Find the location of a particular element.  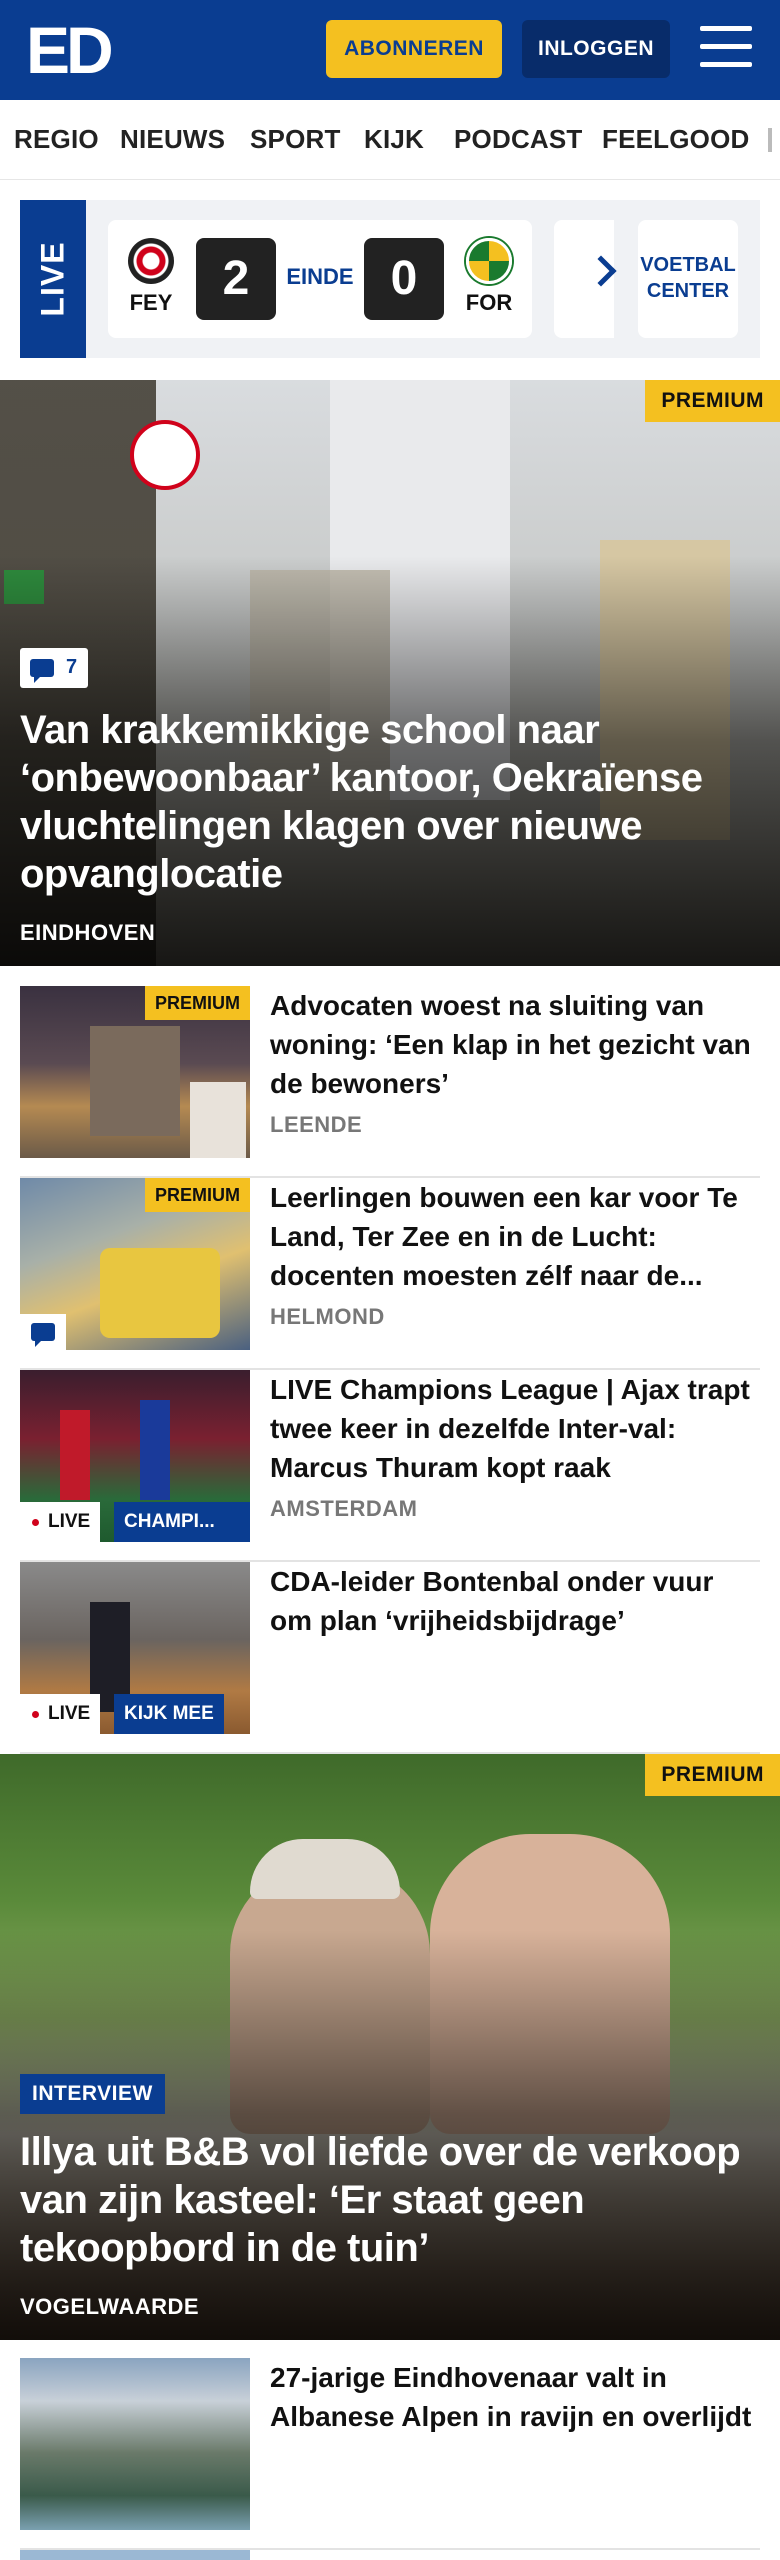

voetbal-center-link: VOETBAL CENTER is located at coordinates (688, 279).